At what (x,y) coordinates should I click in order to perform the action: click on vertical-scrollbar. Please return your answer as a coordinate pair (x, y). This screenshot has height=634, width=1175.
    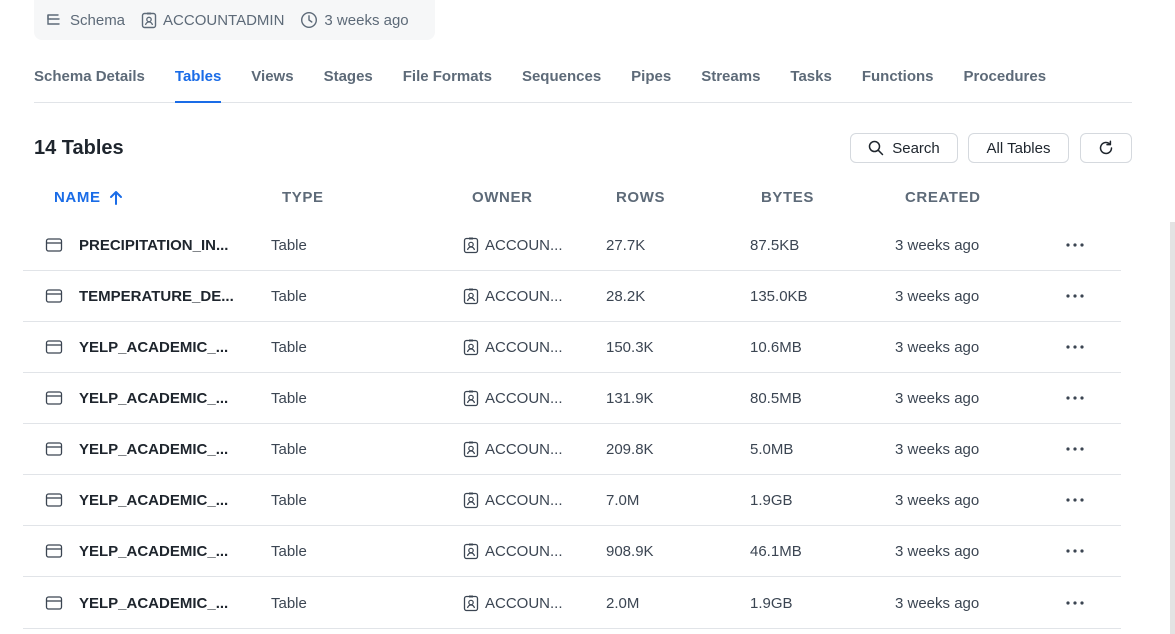
    Looking at the image, I should click on (1172, 428).